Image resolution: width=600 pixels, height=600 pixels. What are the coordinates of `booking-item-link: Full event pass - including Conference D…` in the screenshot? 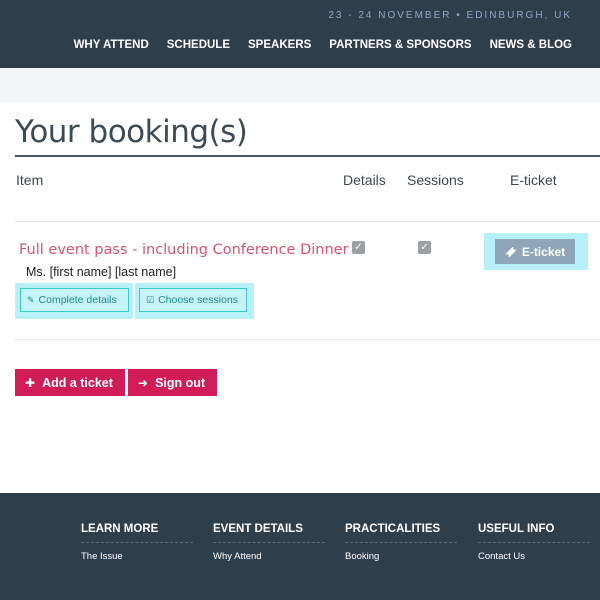 It's located at (184, 250).